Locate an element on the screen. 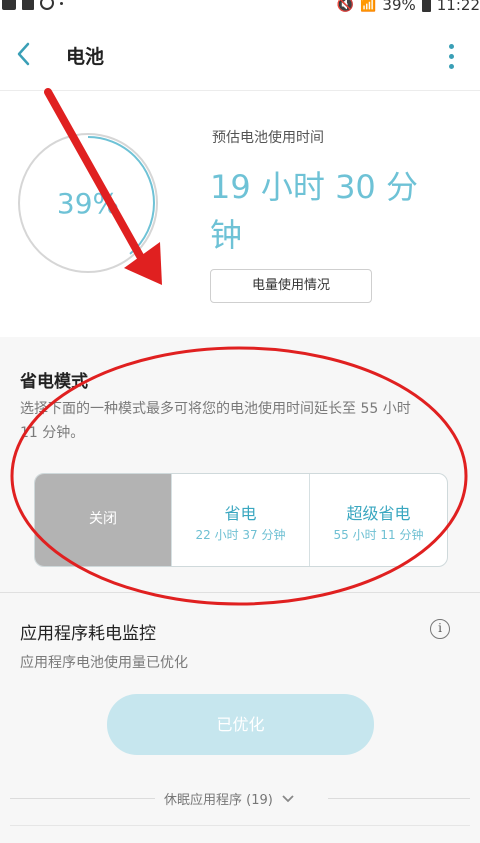 This screenshot has height=843, width=480. estimate-value: 19 小时 30 分钟 is located at coordinates (314, 211).